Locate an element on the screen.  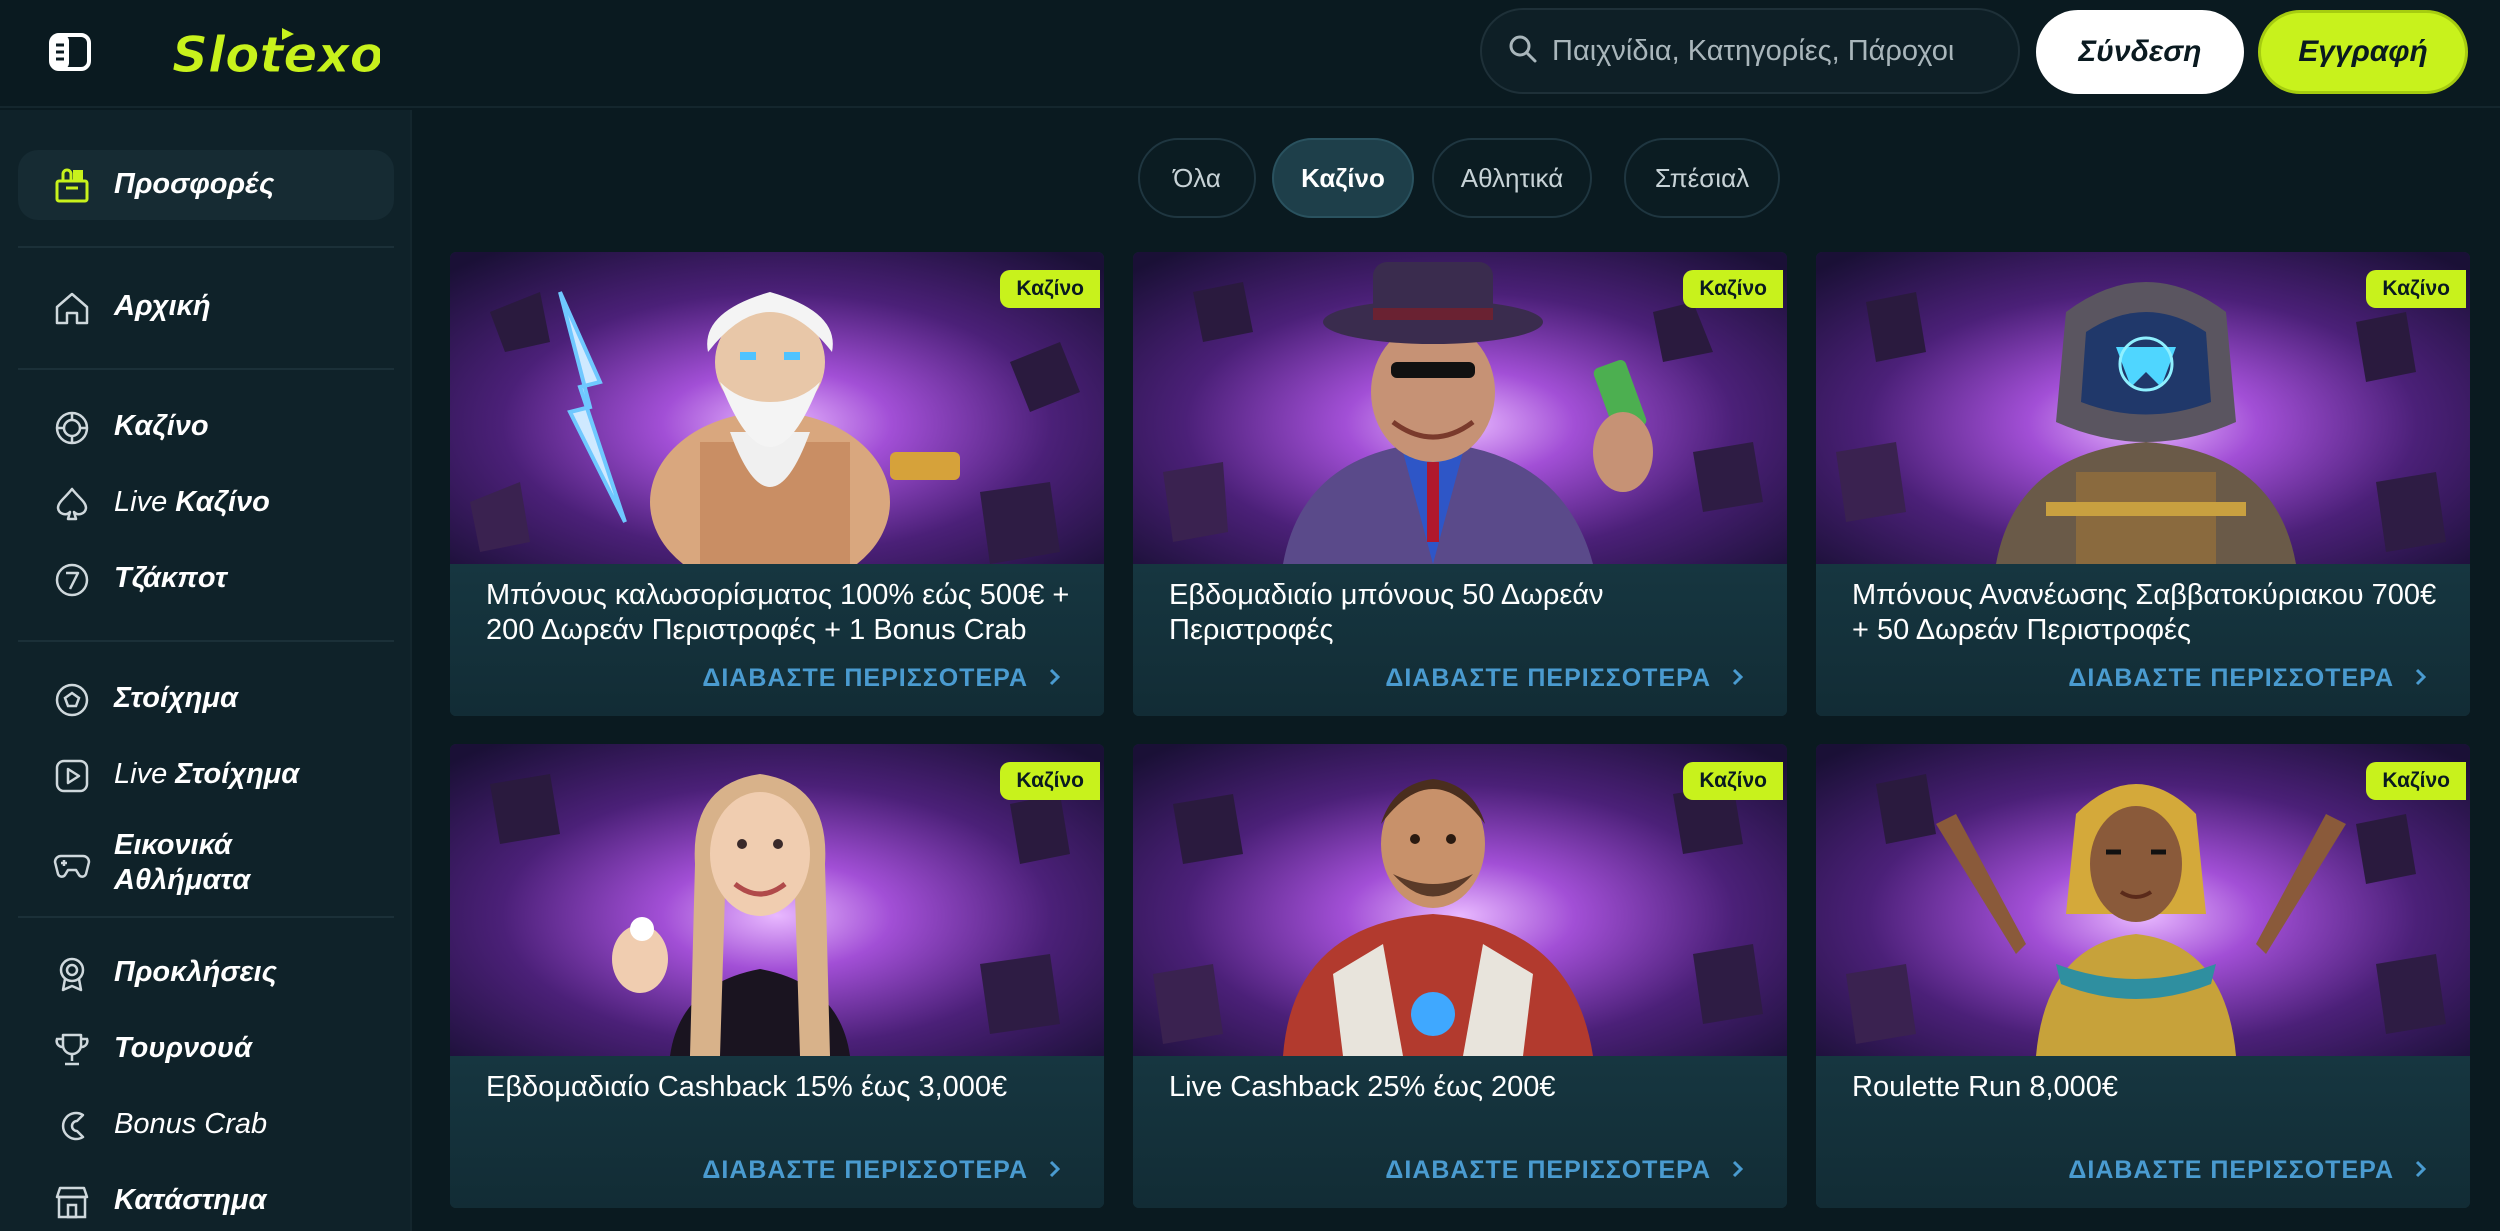
login-button: Σύνδεση is located at coordinates (2140, 52).